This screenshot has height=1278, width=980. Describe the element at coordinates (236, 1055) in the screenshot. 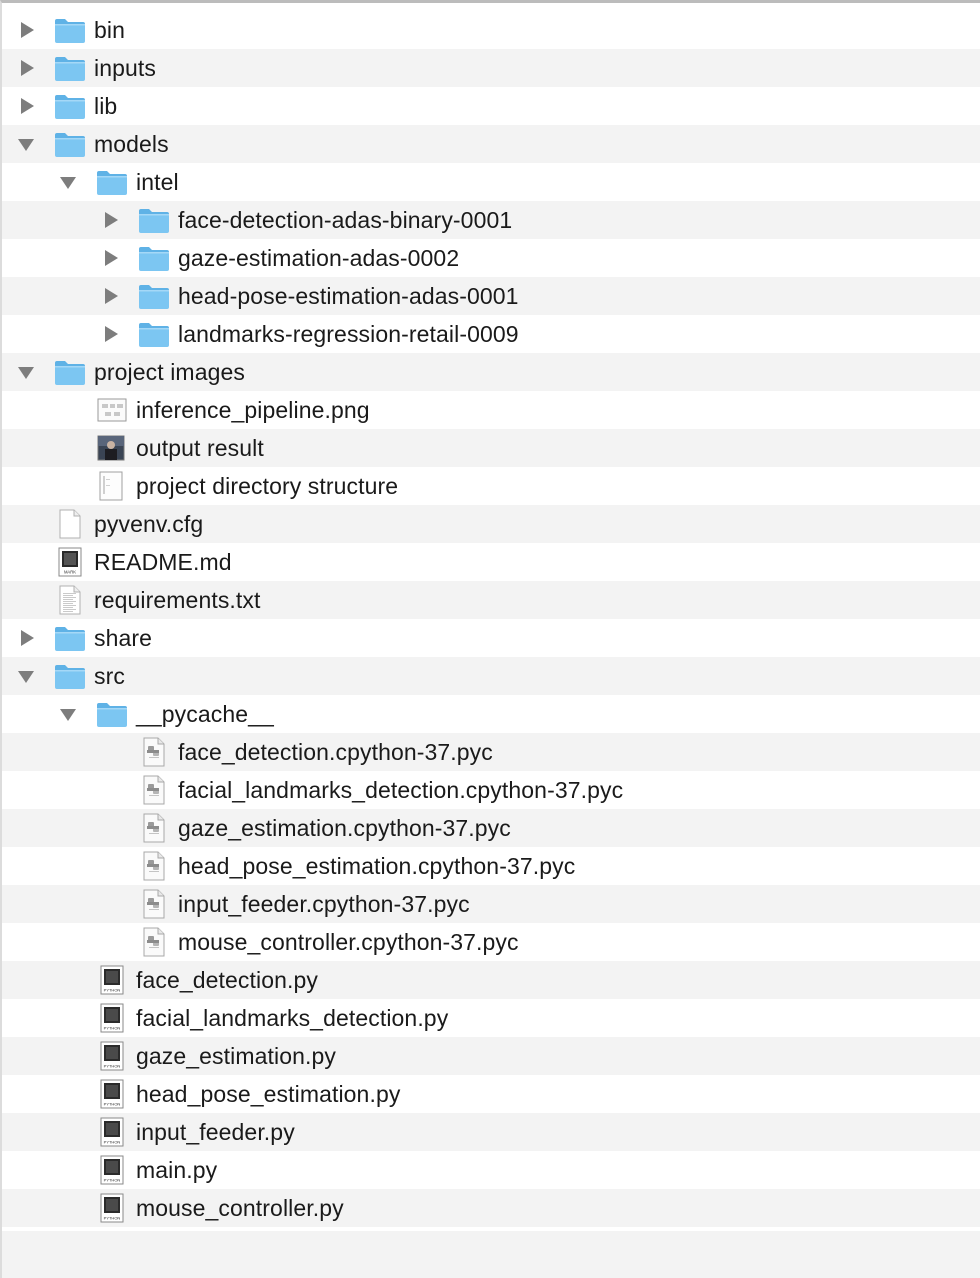

I see `item-label: gaze_estimation.py` at that location.